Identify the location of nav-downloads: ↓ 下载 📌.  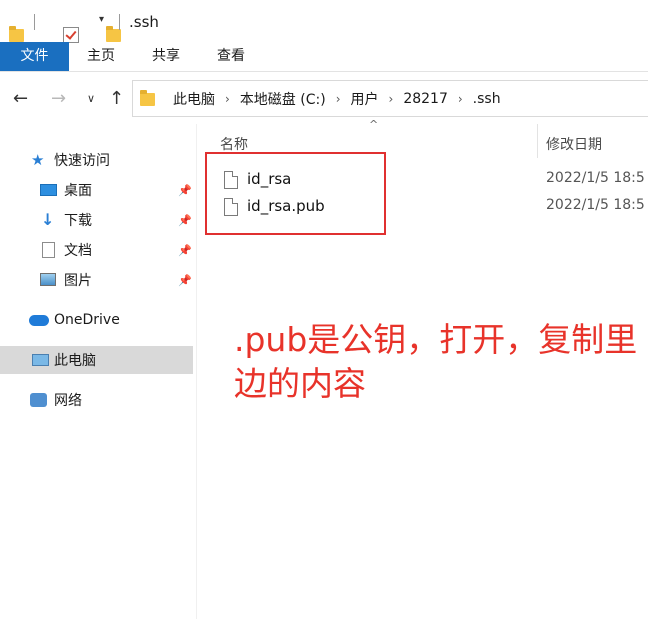
(96, 220).